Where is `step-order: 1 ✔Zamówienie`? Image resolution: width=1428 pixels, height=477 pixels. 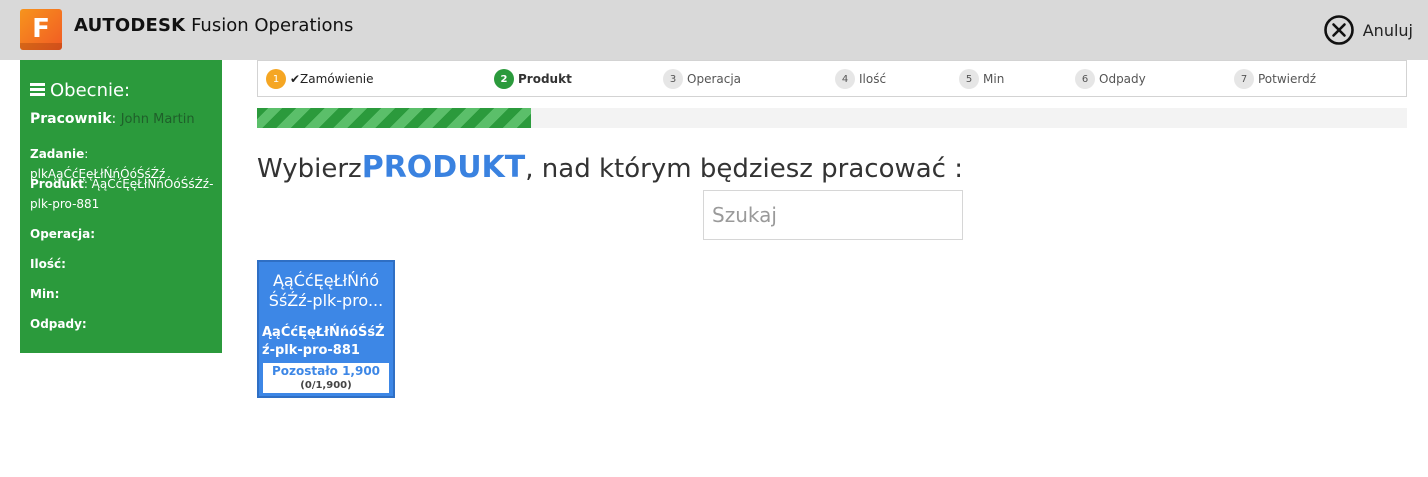 step-order: 1 ✔Zamówienie is located at coordinates (320, 79).